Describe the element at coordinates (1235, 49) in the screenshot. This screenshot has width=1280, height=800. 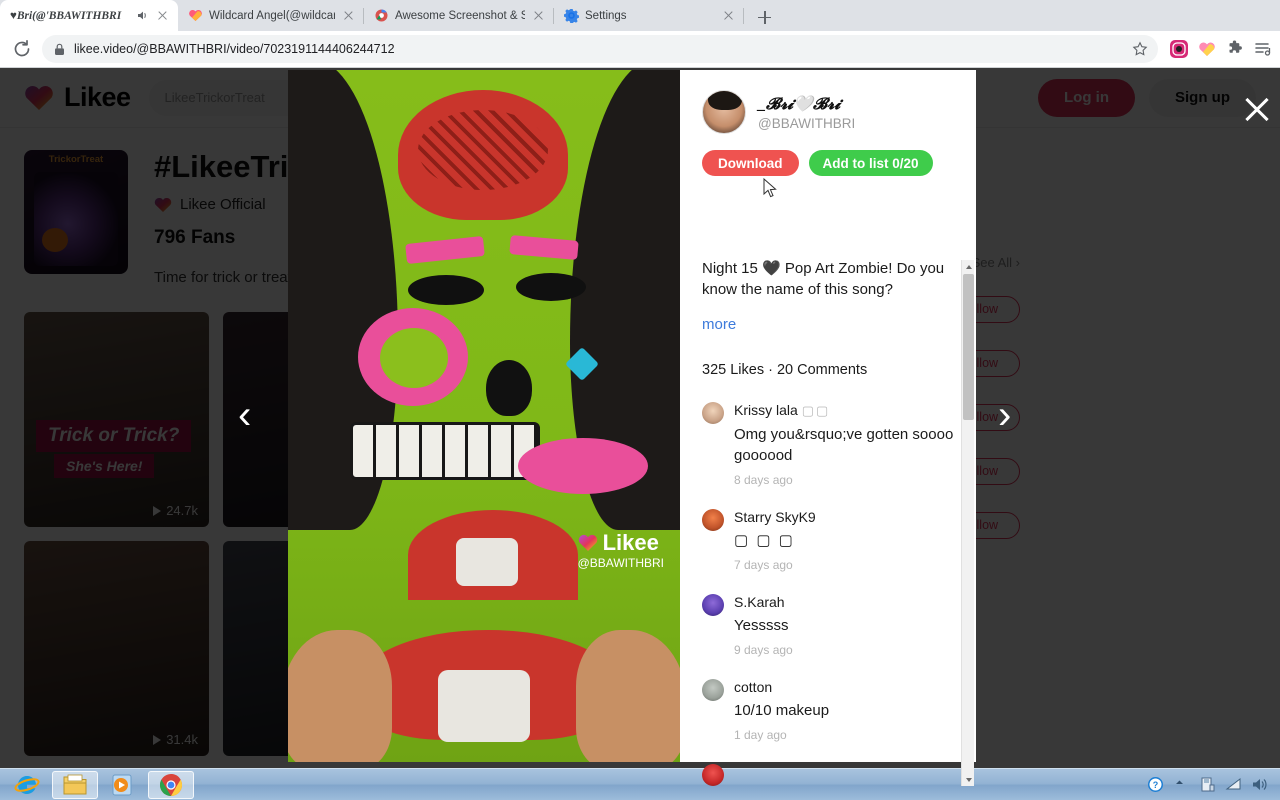
I see `puzzle-extension-icon` at that location.